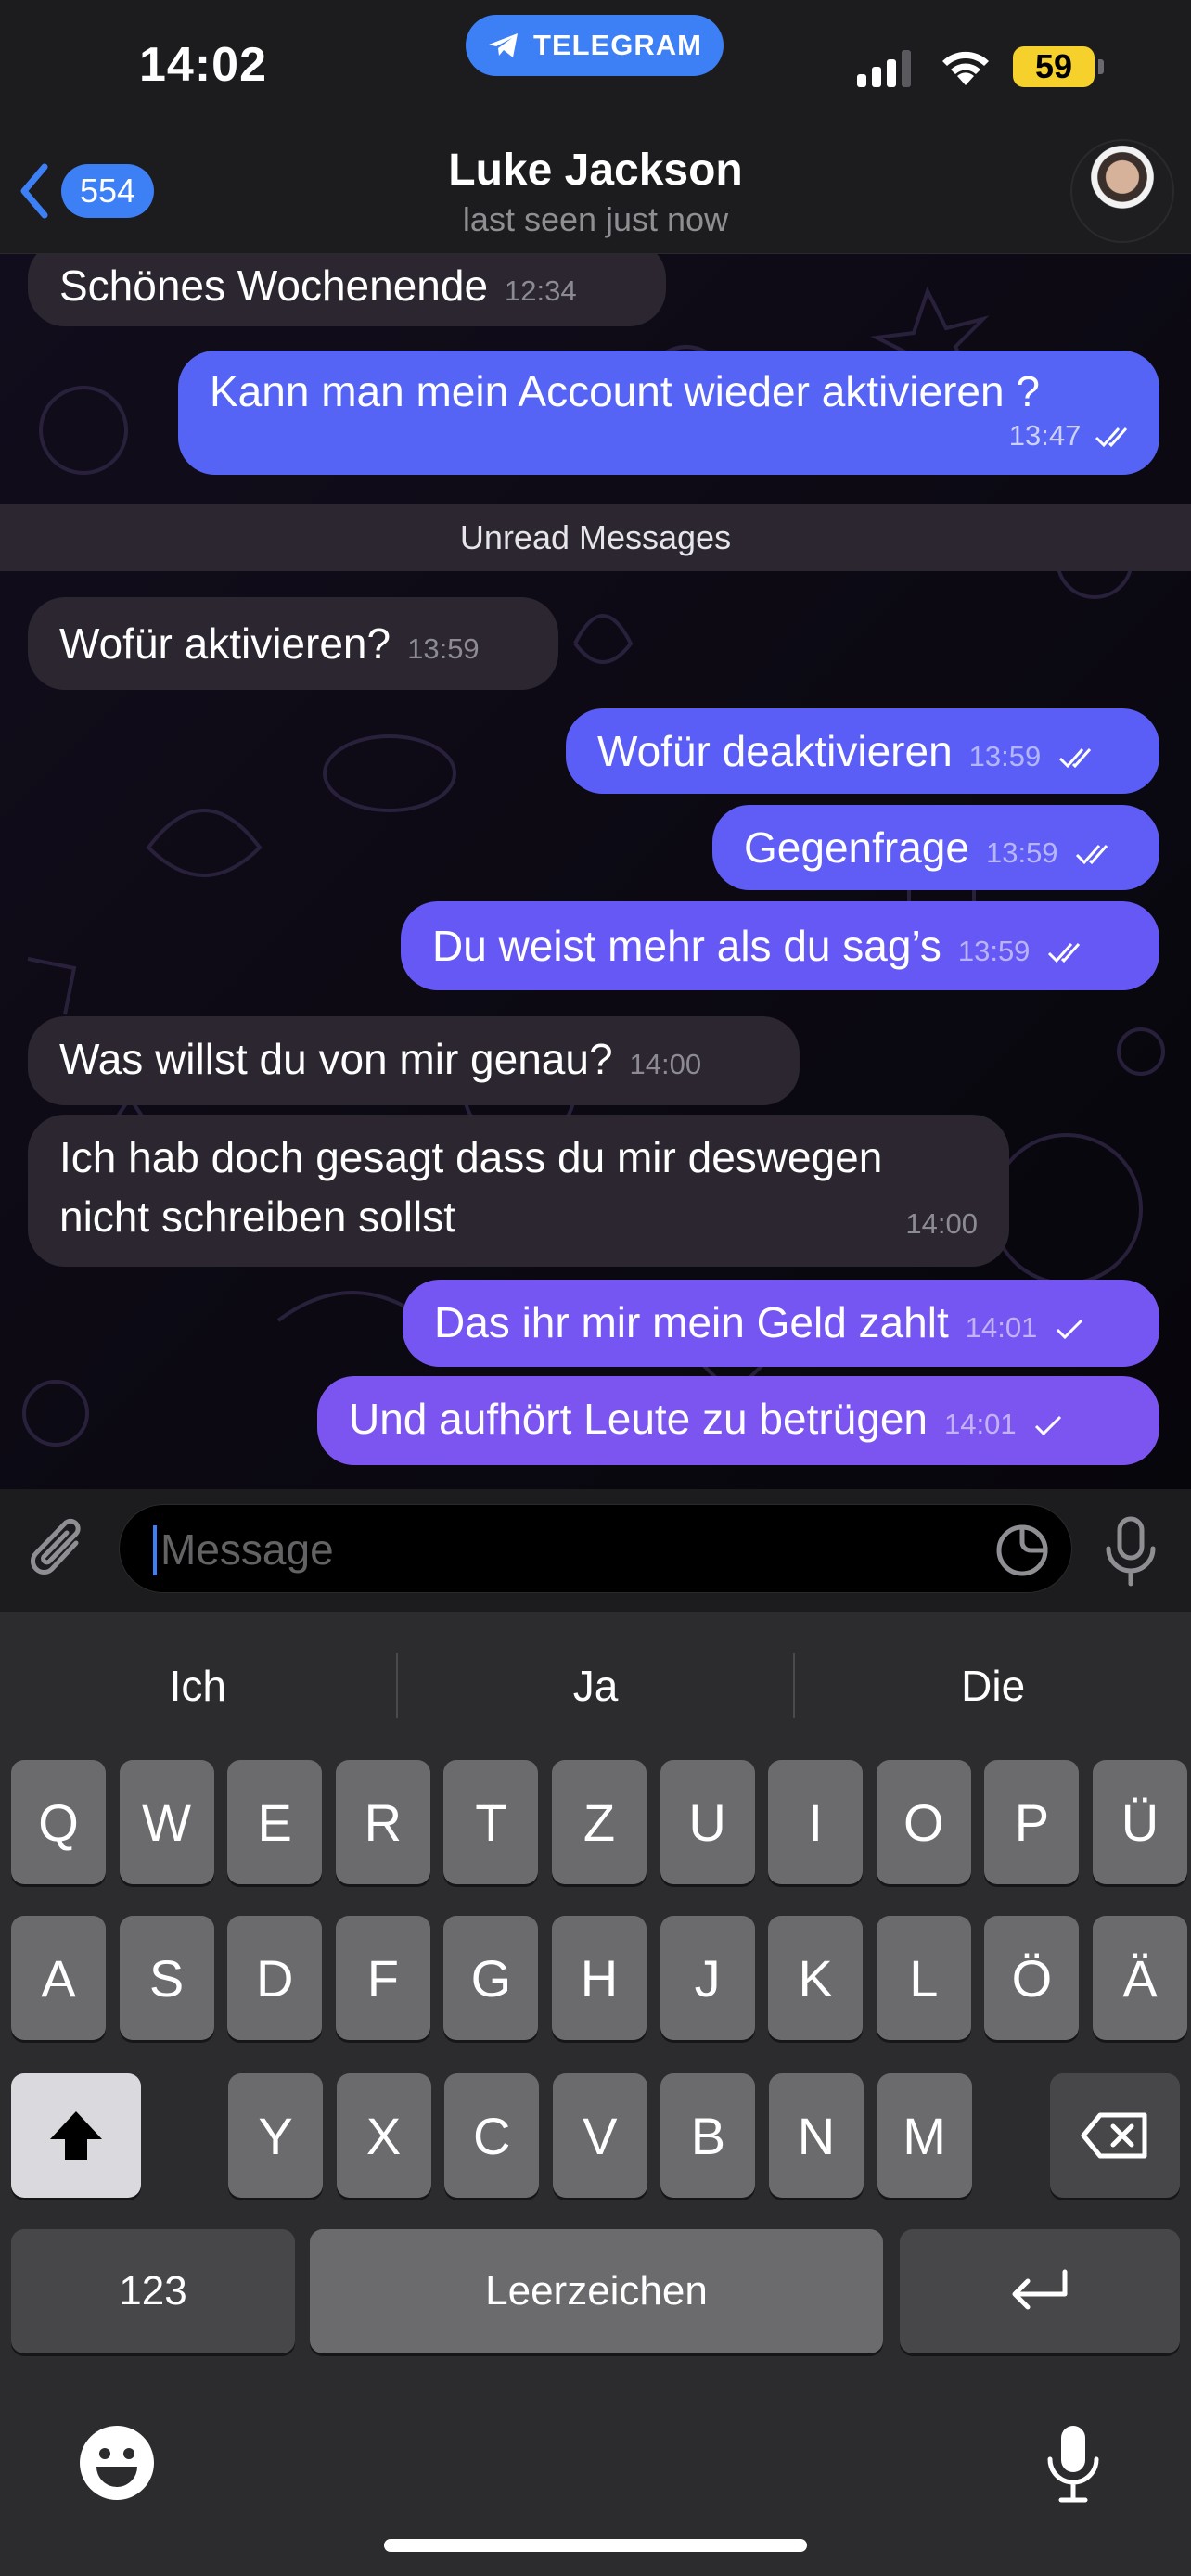 This screenshot has height=2576, width=1191. Describe the element at coordinates (1140, 1822) in the screenshot. I see `key-ü: Ü` at that location.